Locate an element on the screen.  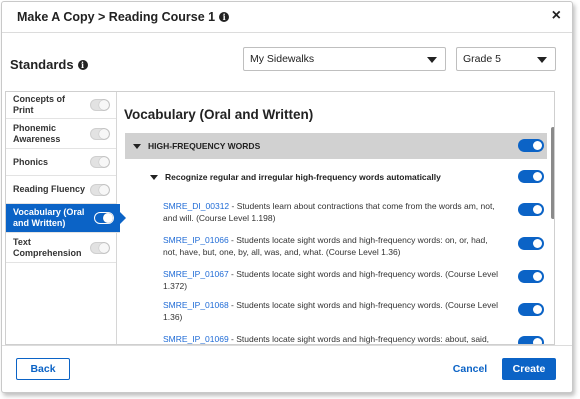
dialog-titlebar: Make A Copy > Reading Course 1 i × is located at coordinates (287, 17).